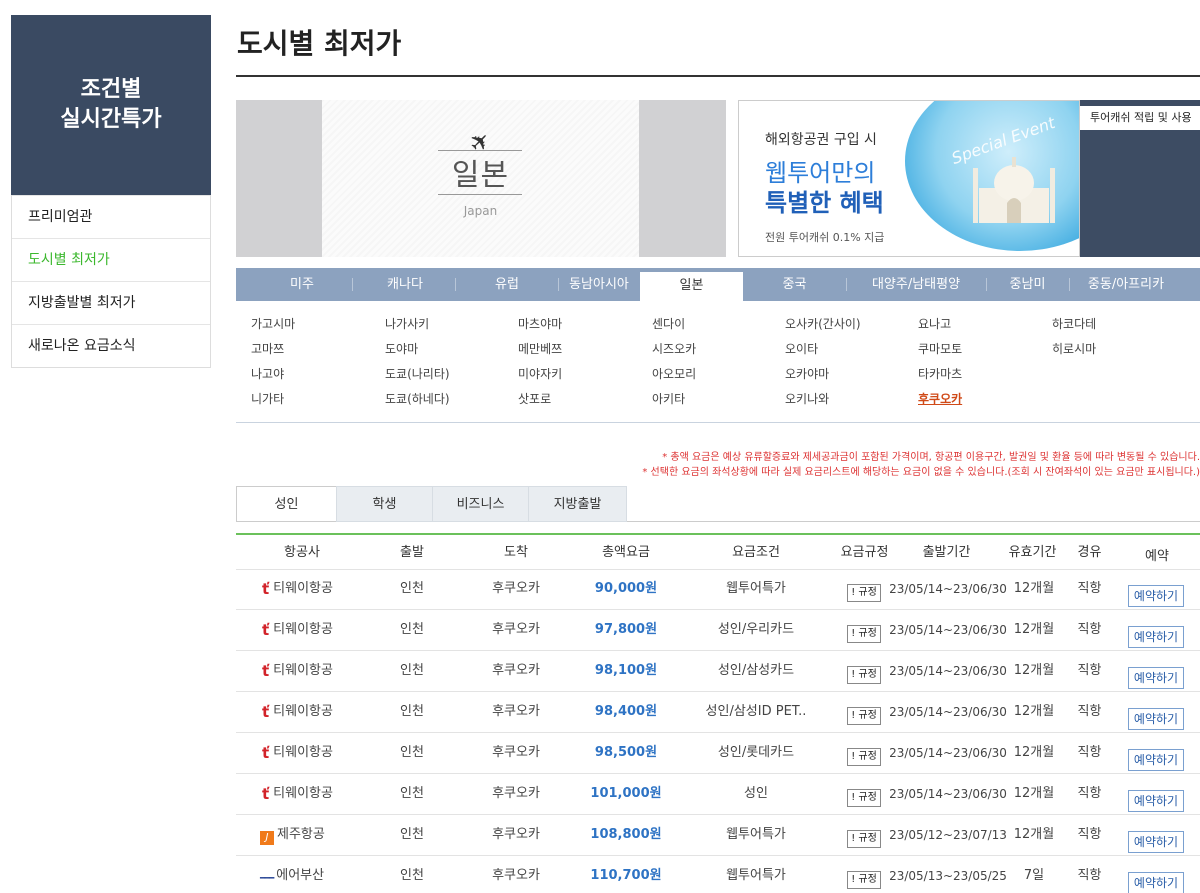  I want to click on total-fare: 98,100원, so click(626, 671).